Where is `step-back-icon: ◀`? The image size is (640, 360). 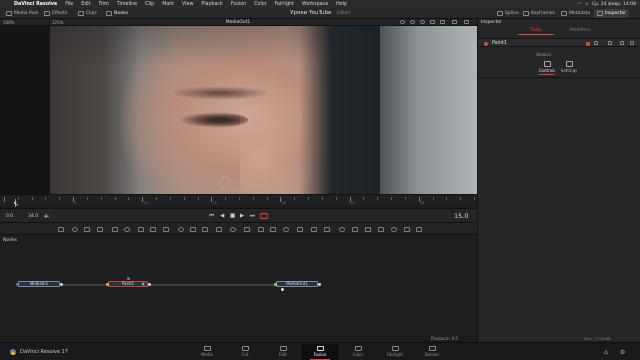 step-back-icon: ◀ is located at coordinates (222, 216).